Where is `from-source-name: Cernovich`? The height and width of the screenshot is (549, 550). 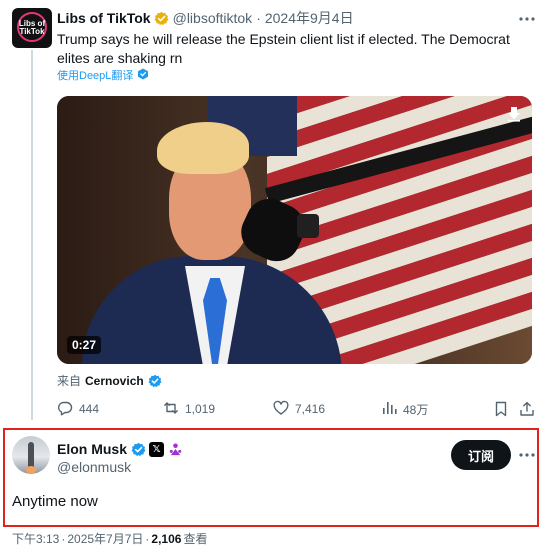 from-source-name: Cernovich is located at coordinates (114, 381).